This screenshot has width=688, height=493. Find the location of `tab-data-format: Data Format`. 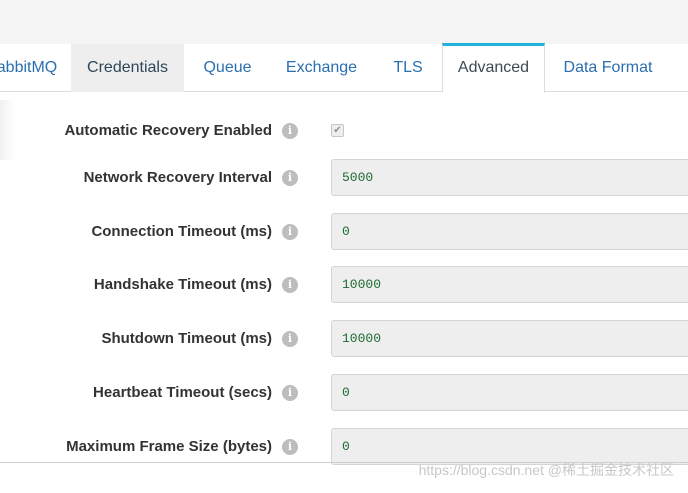

tab-data-format: Data Format is located at coordinates (608, 68).